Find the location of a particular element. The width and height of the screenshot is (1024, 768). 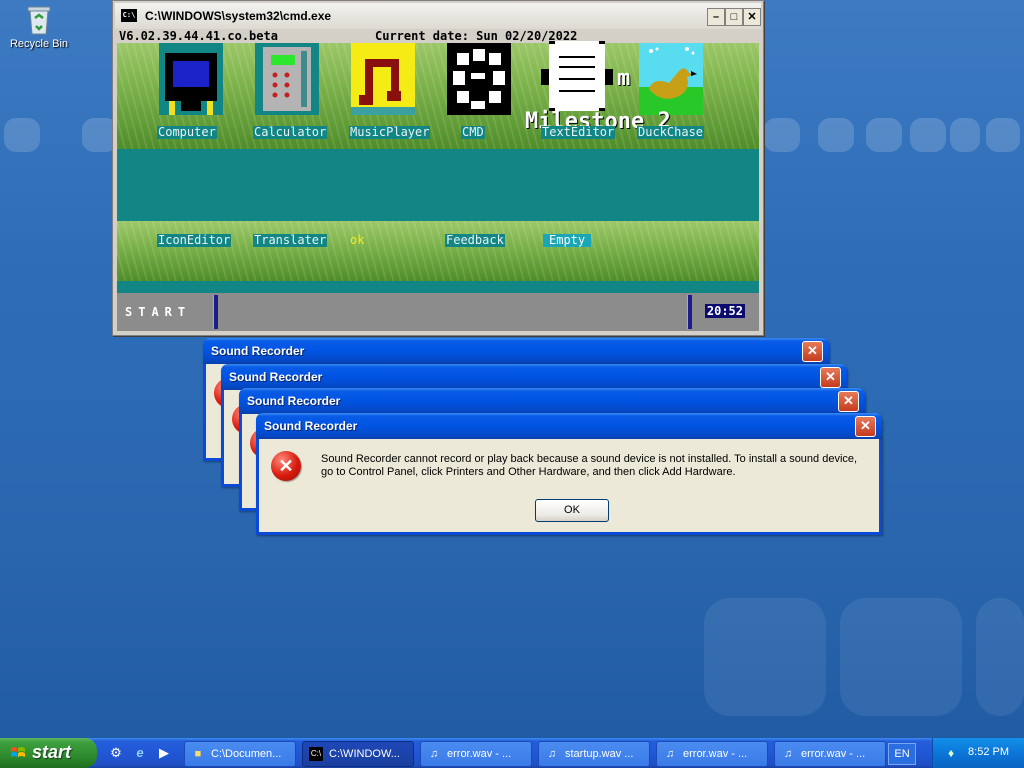

app-label-translater: Translater is located at coordinates (290, 240).